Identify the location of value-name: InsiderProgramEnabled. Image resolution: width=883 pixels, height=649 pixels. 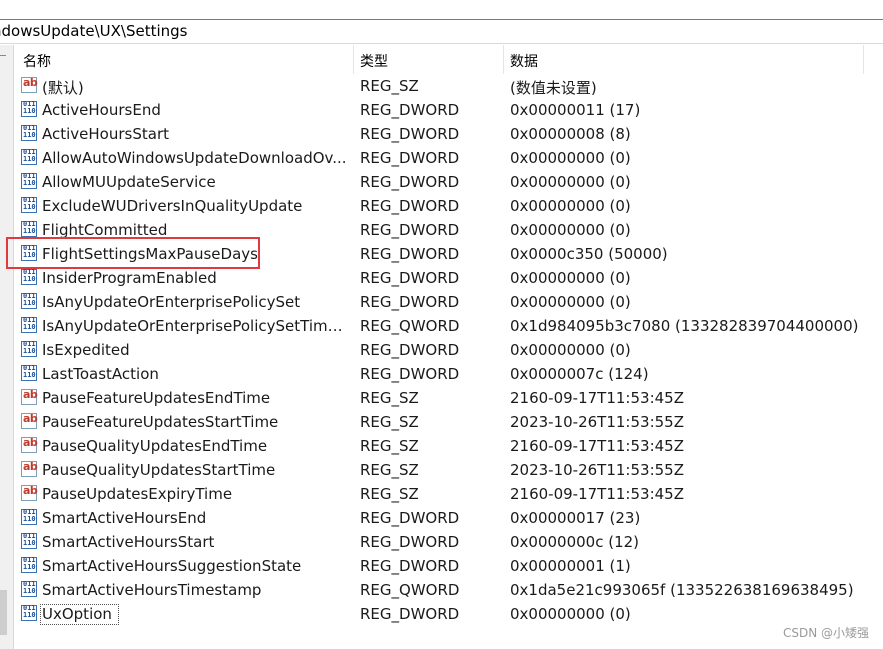
(129, 278).